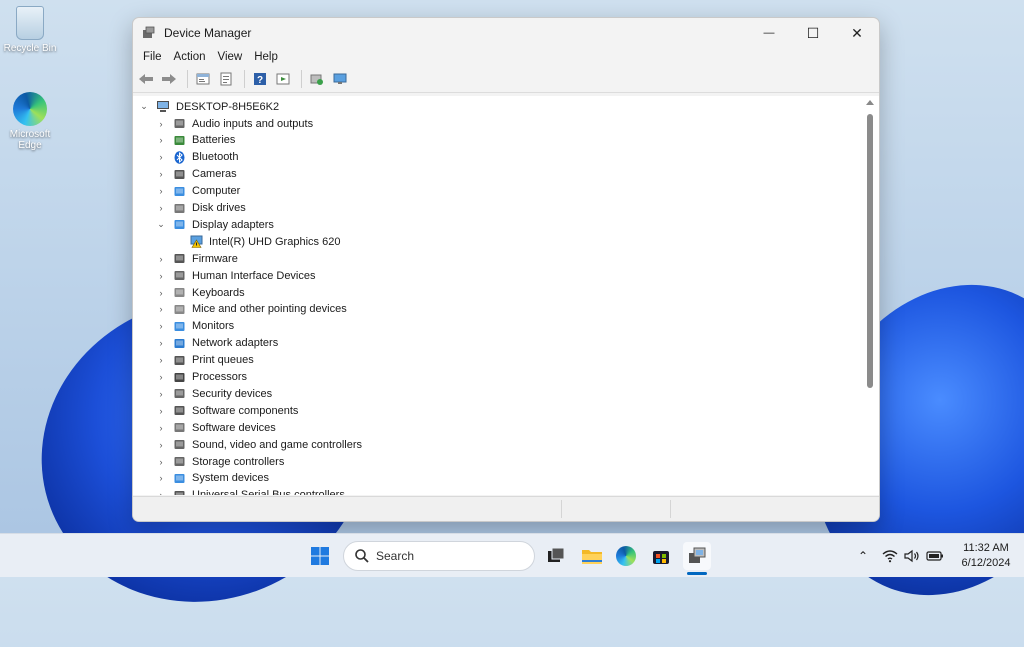 The height and width of the screenshot is (647, 1024). What do you see at coordinates (251, 309) in the screenshot?
I see `tree-category: › Mice and other pointing devices` at bounding box center [251, 309].